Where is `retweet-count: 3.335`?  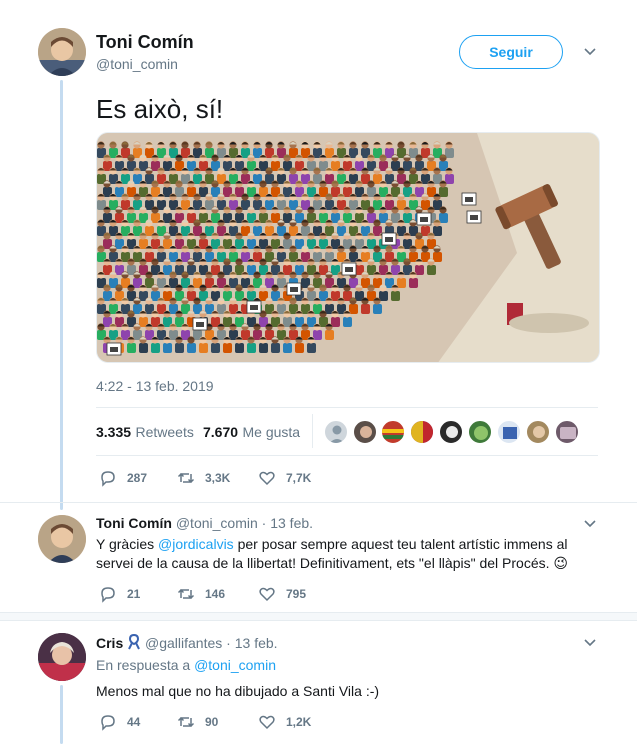 retweet-count: 3.335 is located at coordinates (114, 432).